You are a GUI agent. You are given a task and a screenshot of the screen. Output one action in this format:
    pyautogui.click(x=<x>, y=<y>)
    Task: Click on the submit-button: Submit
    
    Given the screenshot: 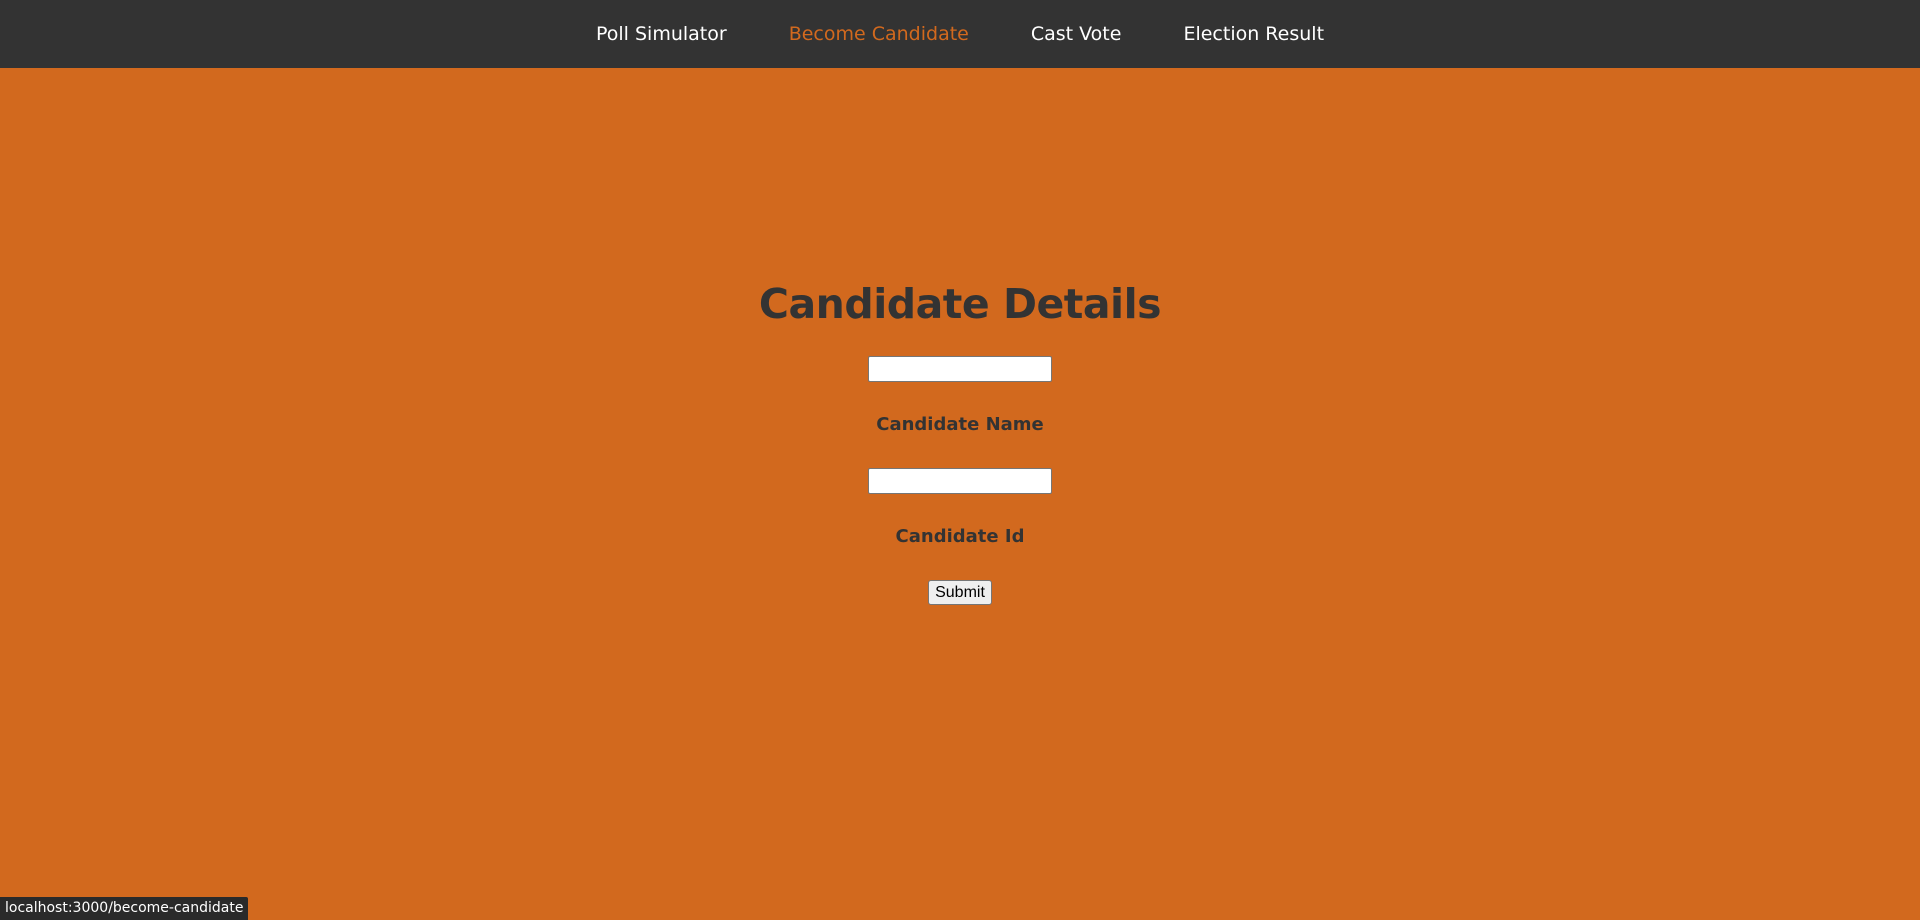 What is the action you would take?
    pyautogui.click(x=960, y=592)
    